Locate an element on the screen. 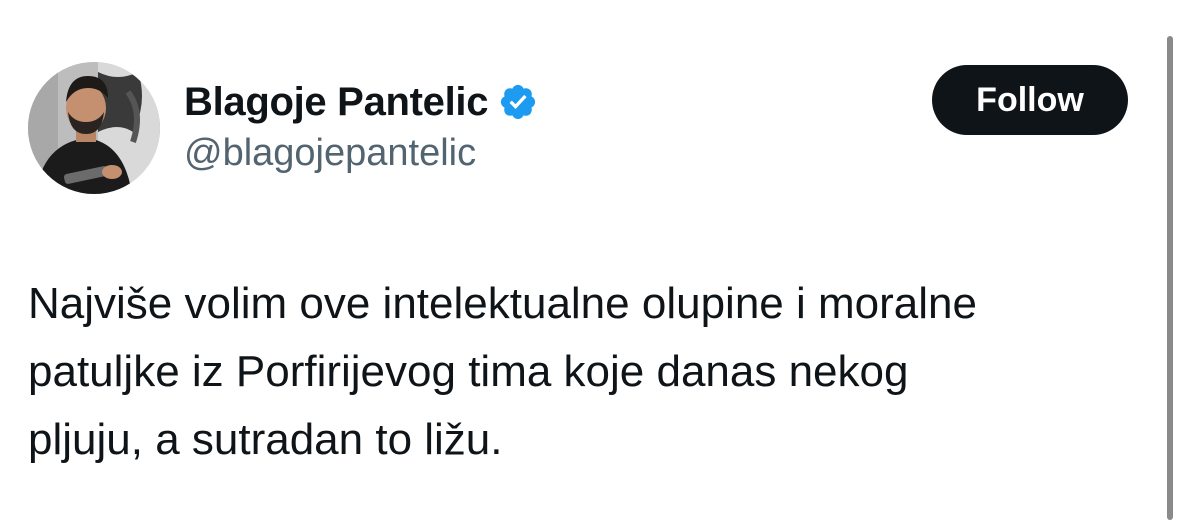 This screenshot has width=1179, height=520. verified-badge-icon is located at coordinates (518, 102).